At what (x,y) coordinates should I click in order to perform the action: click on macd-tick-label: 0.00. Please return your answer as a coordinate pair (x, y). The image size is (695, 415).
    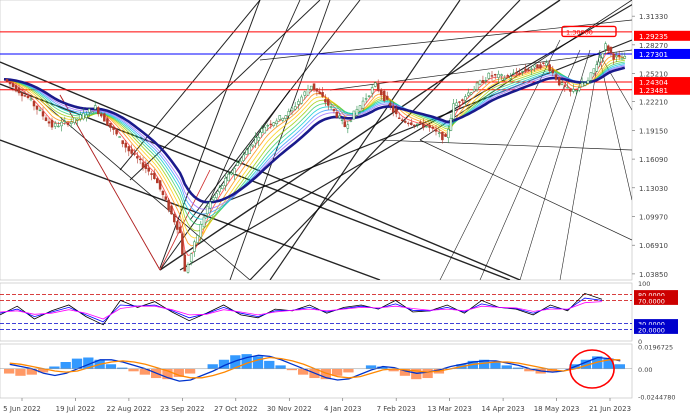
    Looking at the image, I should click on (645, 370).